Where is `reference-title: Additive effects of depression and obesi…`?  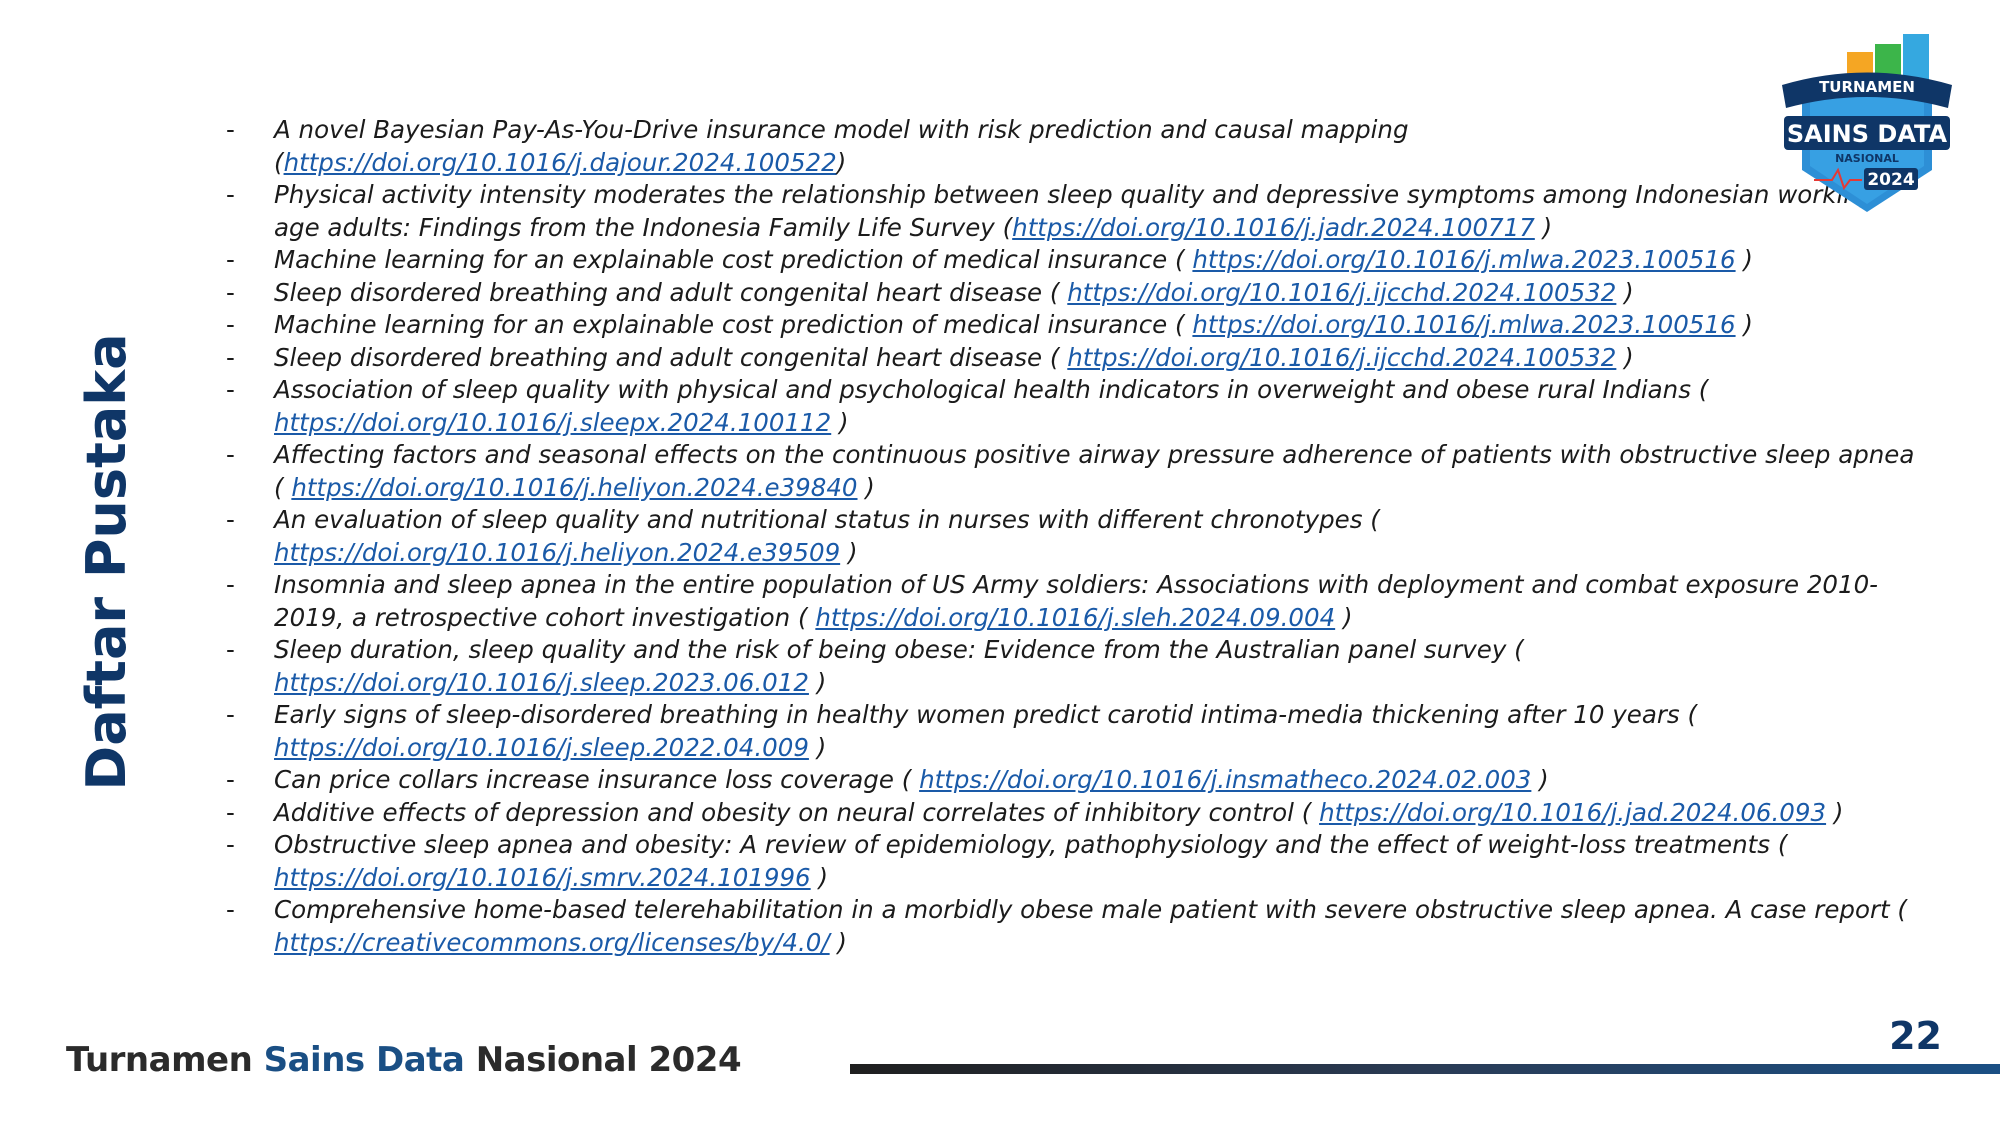
reference-title: Additive effects of depression and obesi… is located at coordinates (784, 812).